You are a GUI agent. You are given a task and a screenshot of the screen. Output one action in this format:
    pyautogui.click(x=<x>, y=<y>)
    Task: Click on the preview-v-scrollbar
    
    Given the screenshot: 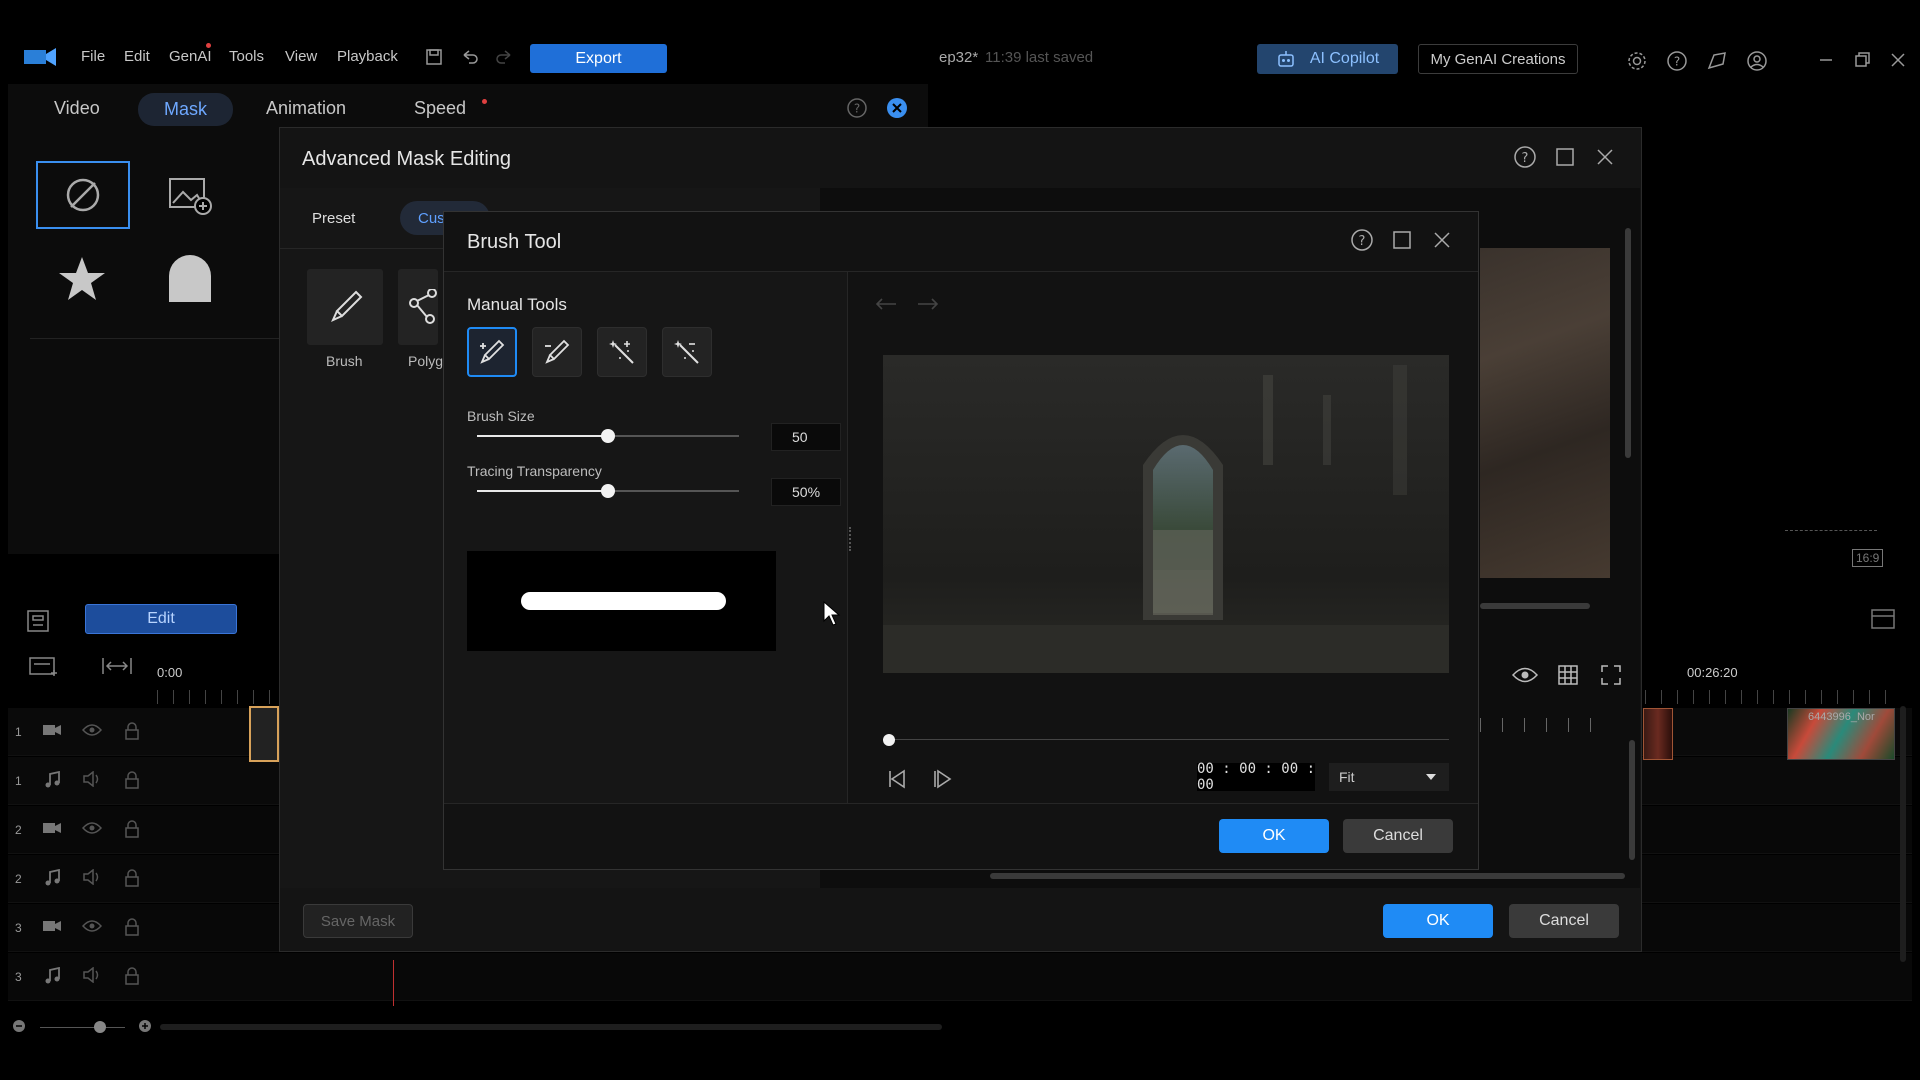 What is the action you would take?
    pyautogui.click(x=1632, y=800)
    